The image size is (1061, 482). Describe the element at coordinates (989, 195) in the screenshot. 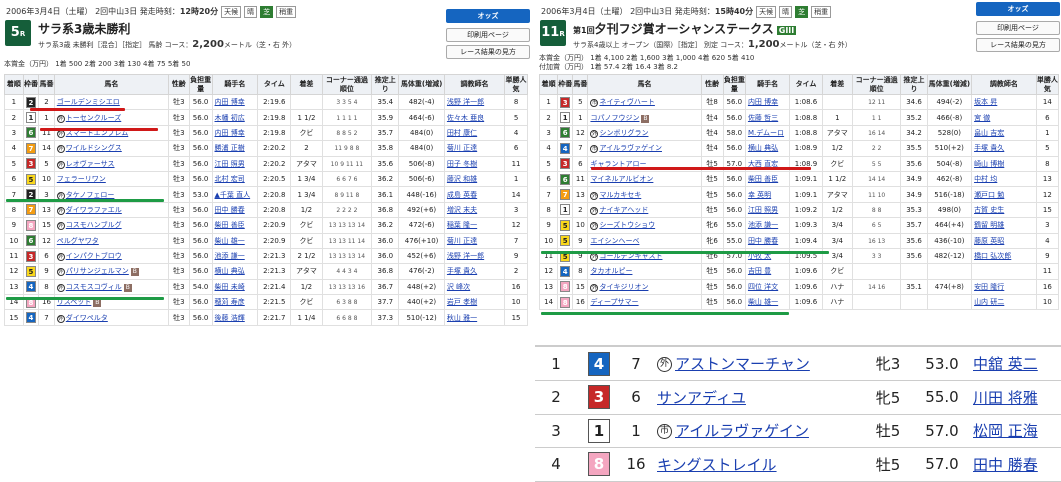

I see `trainer-link: 瀬戸口 勉` at that location.